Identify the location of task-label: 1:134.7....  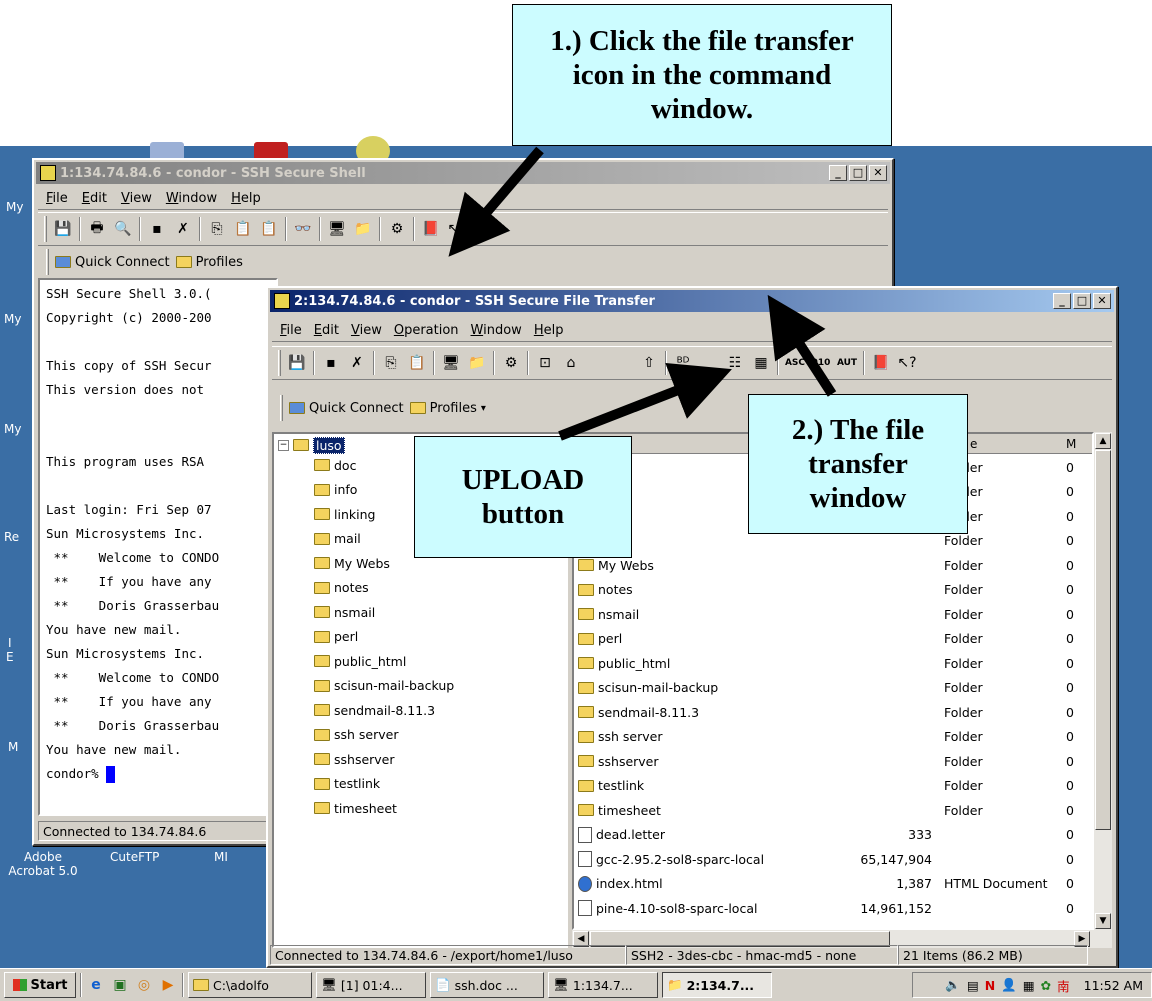
(602, 985).